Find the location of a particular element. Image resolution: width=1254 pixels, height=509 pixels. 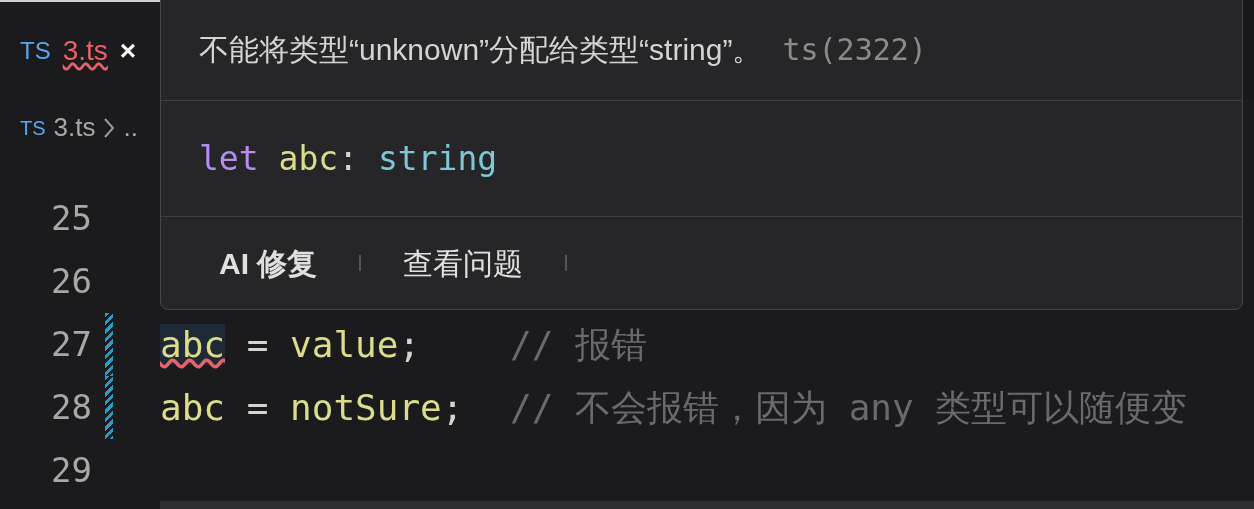

error-message: 不能将类型“unknown”分配给类型“string”。 is located at coordinates (481, 50).